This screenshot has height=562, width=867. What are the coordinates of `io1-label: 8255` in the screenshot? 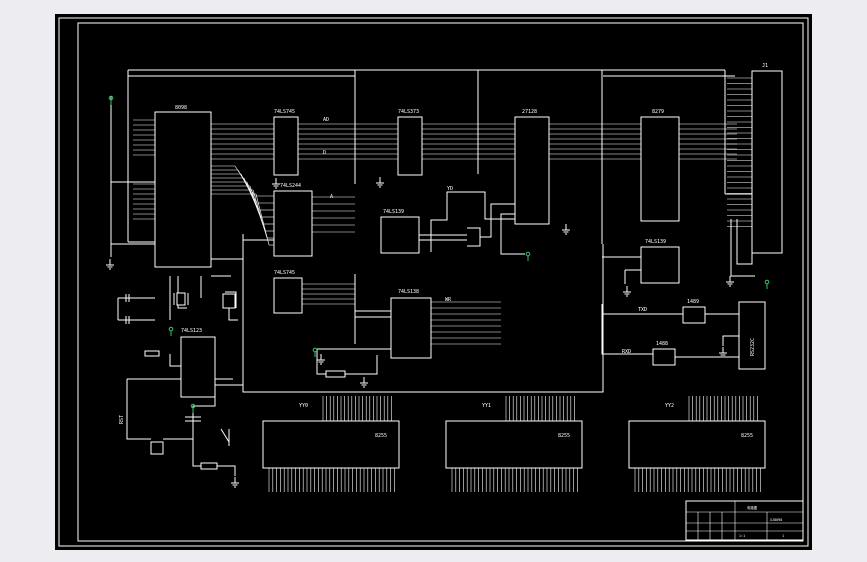 It's located at (564, 436).